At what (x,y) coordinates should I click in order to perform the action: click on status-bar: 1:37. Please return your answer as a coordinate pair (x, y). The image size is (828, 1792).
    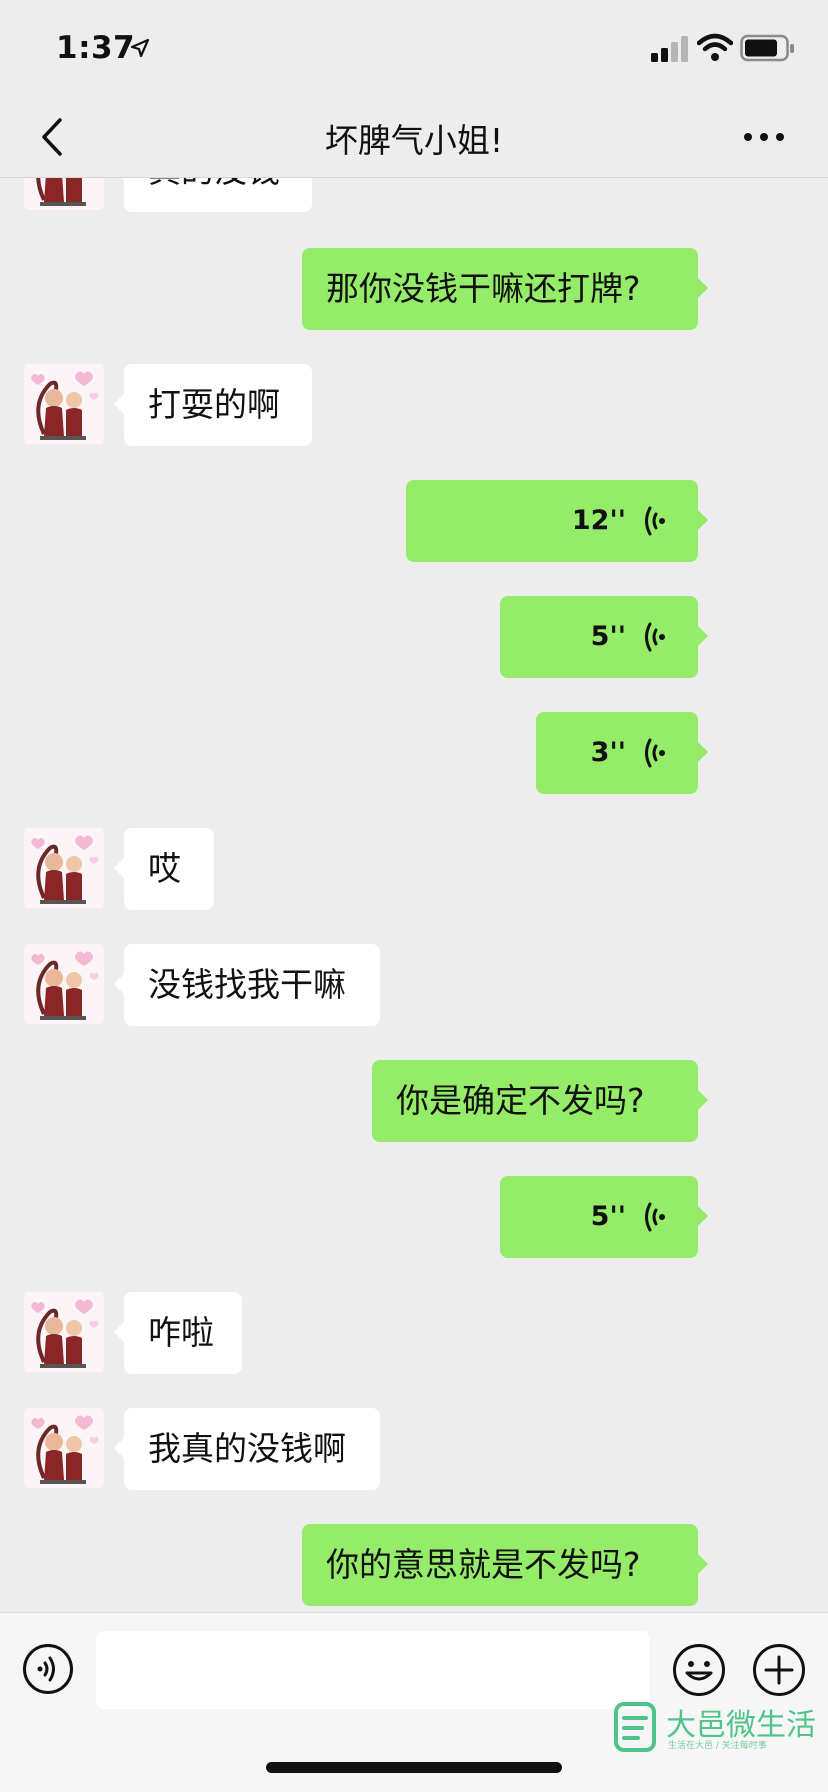
    Looking at the image, I should click on (414, 50).